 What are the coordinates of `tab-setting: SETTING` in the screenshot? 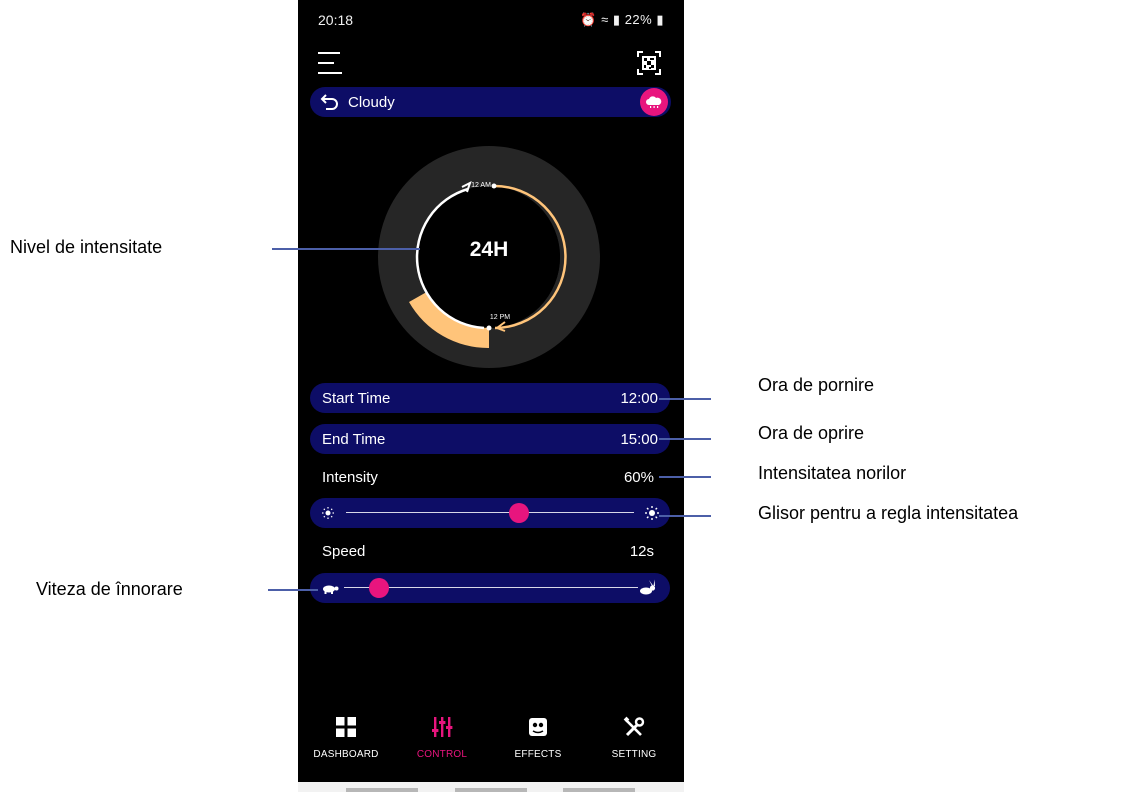 It's located at (634, 740).